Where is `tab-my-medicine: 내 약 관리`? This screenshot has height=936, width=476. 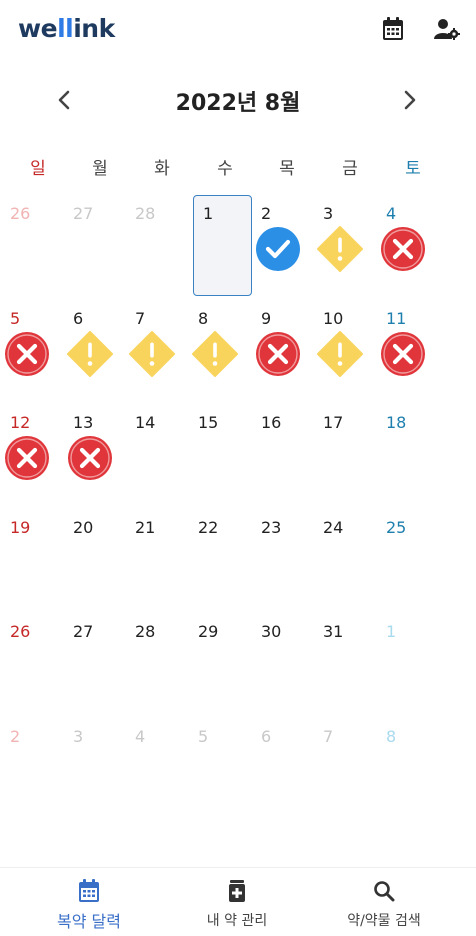 tab-my-medicine: 내 약 관리 is located at coordinates (237, 902).